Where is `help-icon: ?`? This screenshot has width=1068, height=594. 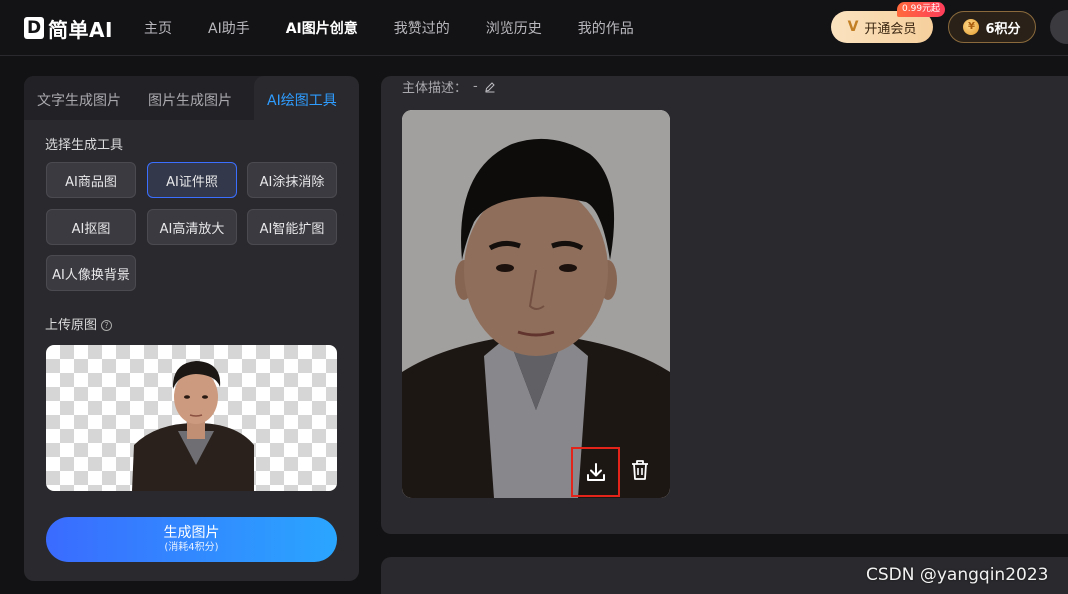 help-icon: ? is located at coordinates (107, 325).